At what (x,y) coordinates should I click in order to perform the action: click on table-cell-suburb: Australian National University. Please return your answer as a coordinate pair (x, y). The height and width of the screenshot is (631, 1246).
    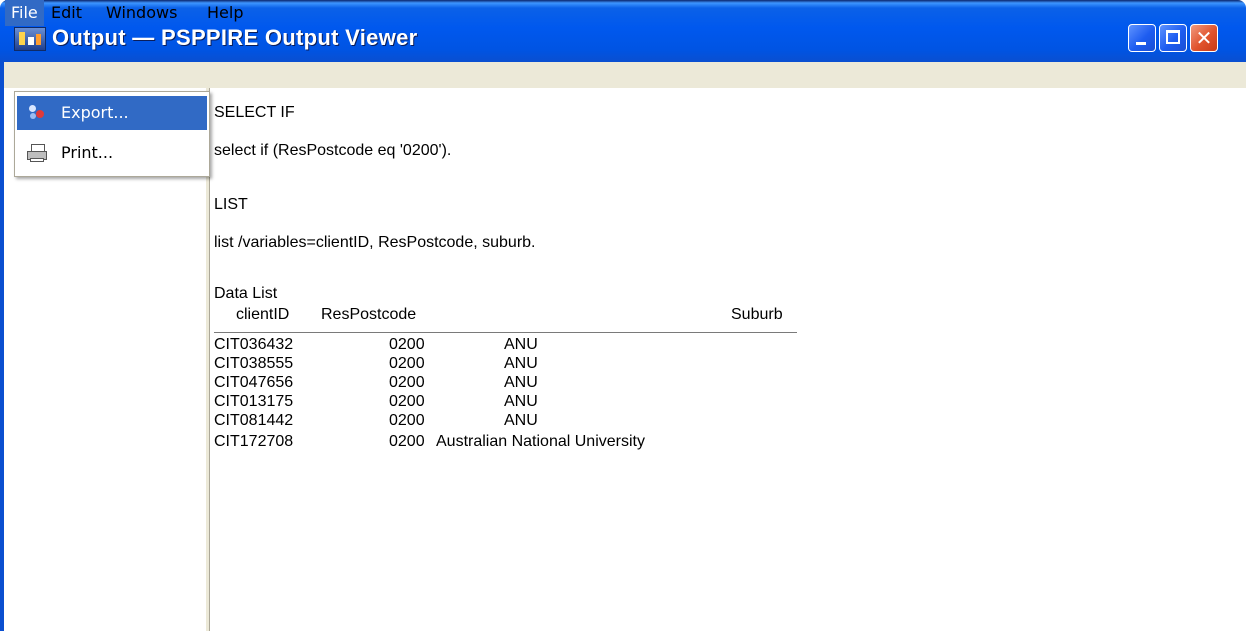
    Looking at the image, I should click on (540, 441).